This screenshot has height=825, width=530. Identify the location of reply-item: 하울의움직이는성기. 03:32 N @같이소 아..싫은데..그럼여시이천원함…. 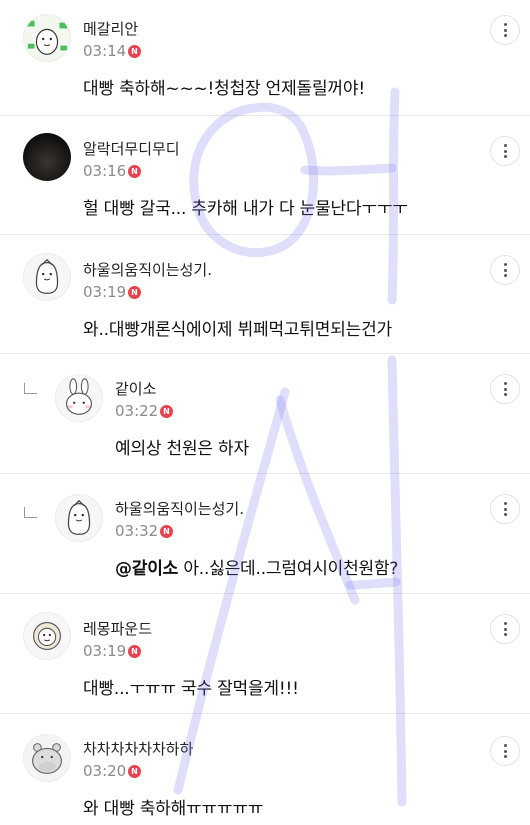
(265, 533).